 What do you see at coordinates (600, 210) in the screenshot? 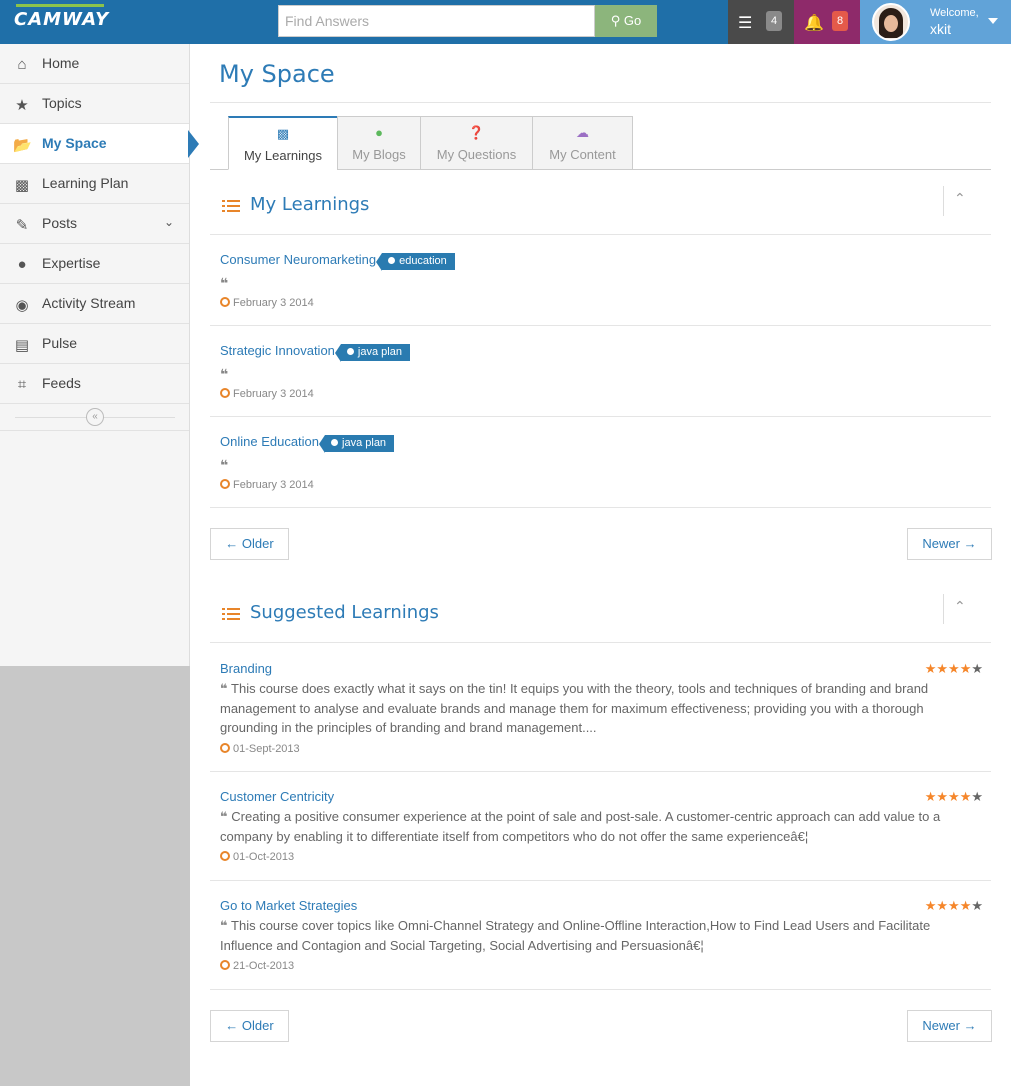
I see `my-learnings-header: My Learnings ⌃` at bounding box center [600, 210].